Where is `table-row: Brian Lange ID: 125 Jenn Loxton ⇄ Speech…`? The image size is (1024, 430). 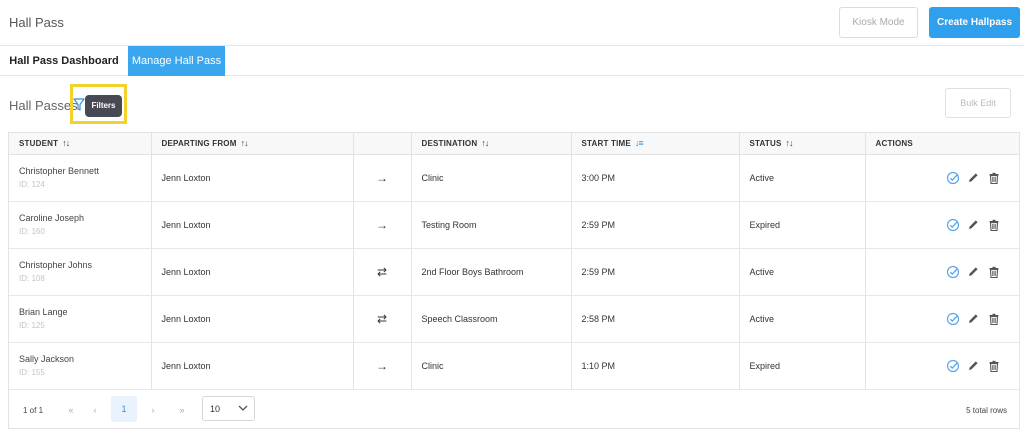
table-row: Brian Lange ID: 125 Jenn Loxton ⇄ Speech… is located at coordinates (514, 319).